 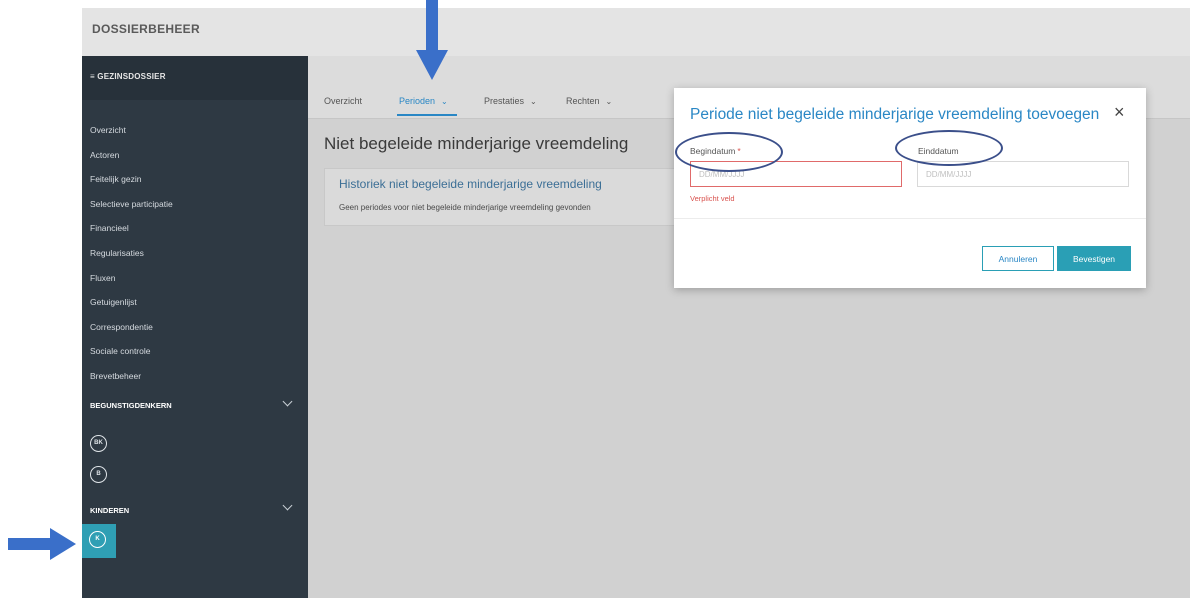 What do you see at coordinates (910, 218) in the screenshot?
I see `modal-divider` at bounding box center [910, 218].